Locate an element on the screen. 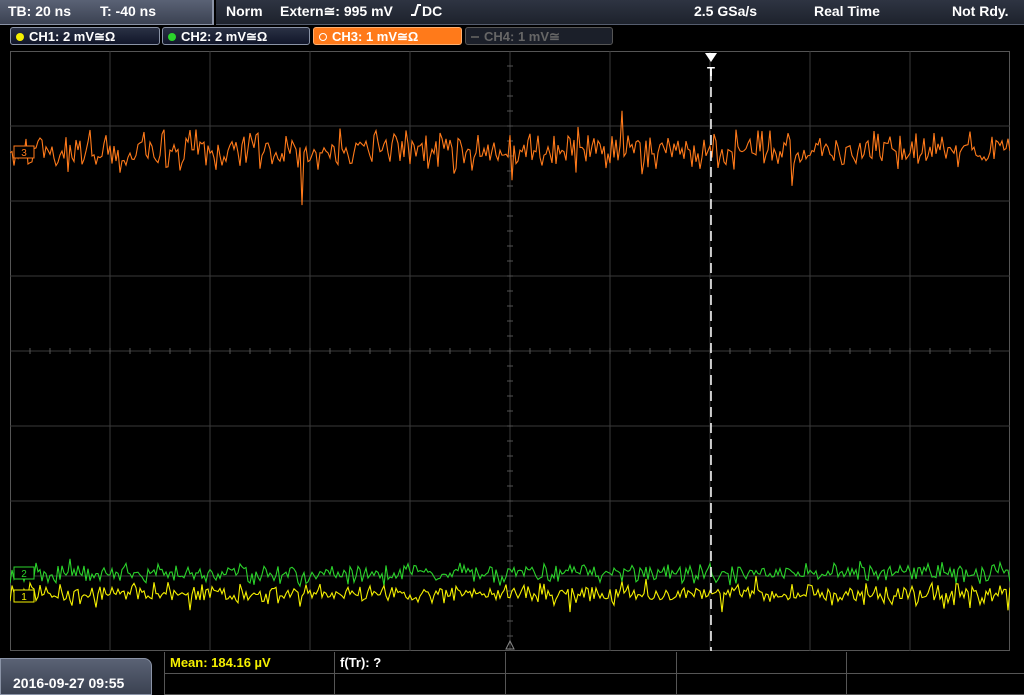 This screenshot has width=1024, height=695. measurement-panel: Mean: 184.16 µV f(Tr): ? is located at coordinates (594, 673).